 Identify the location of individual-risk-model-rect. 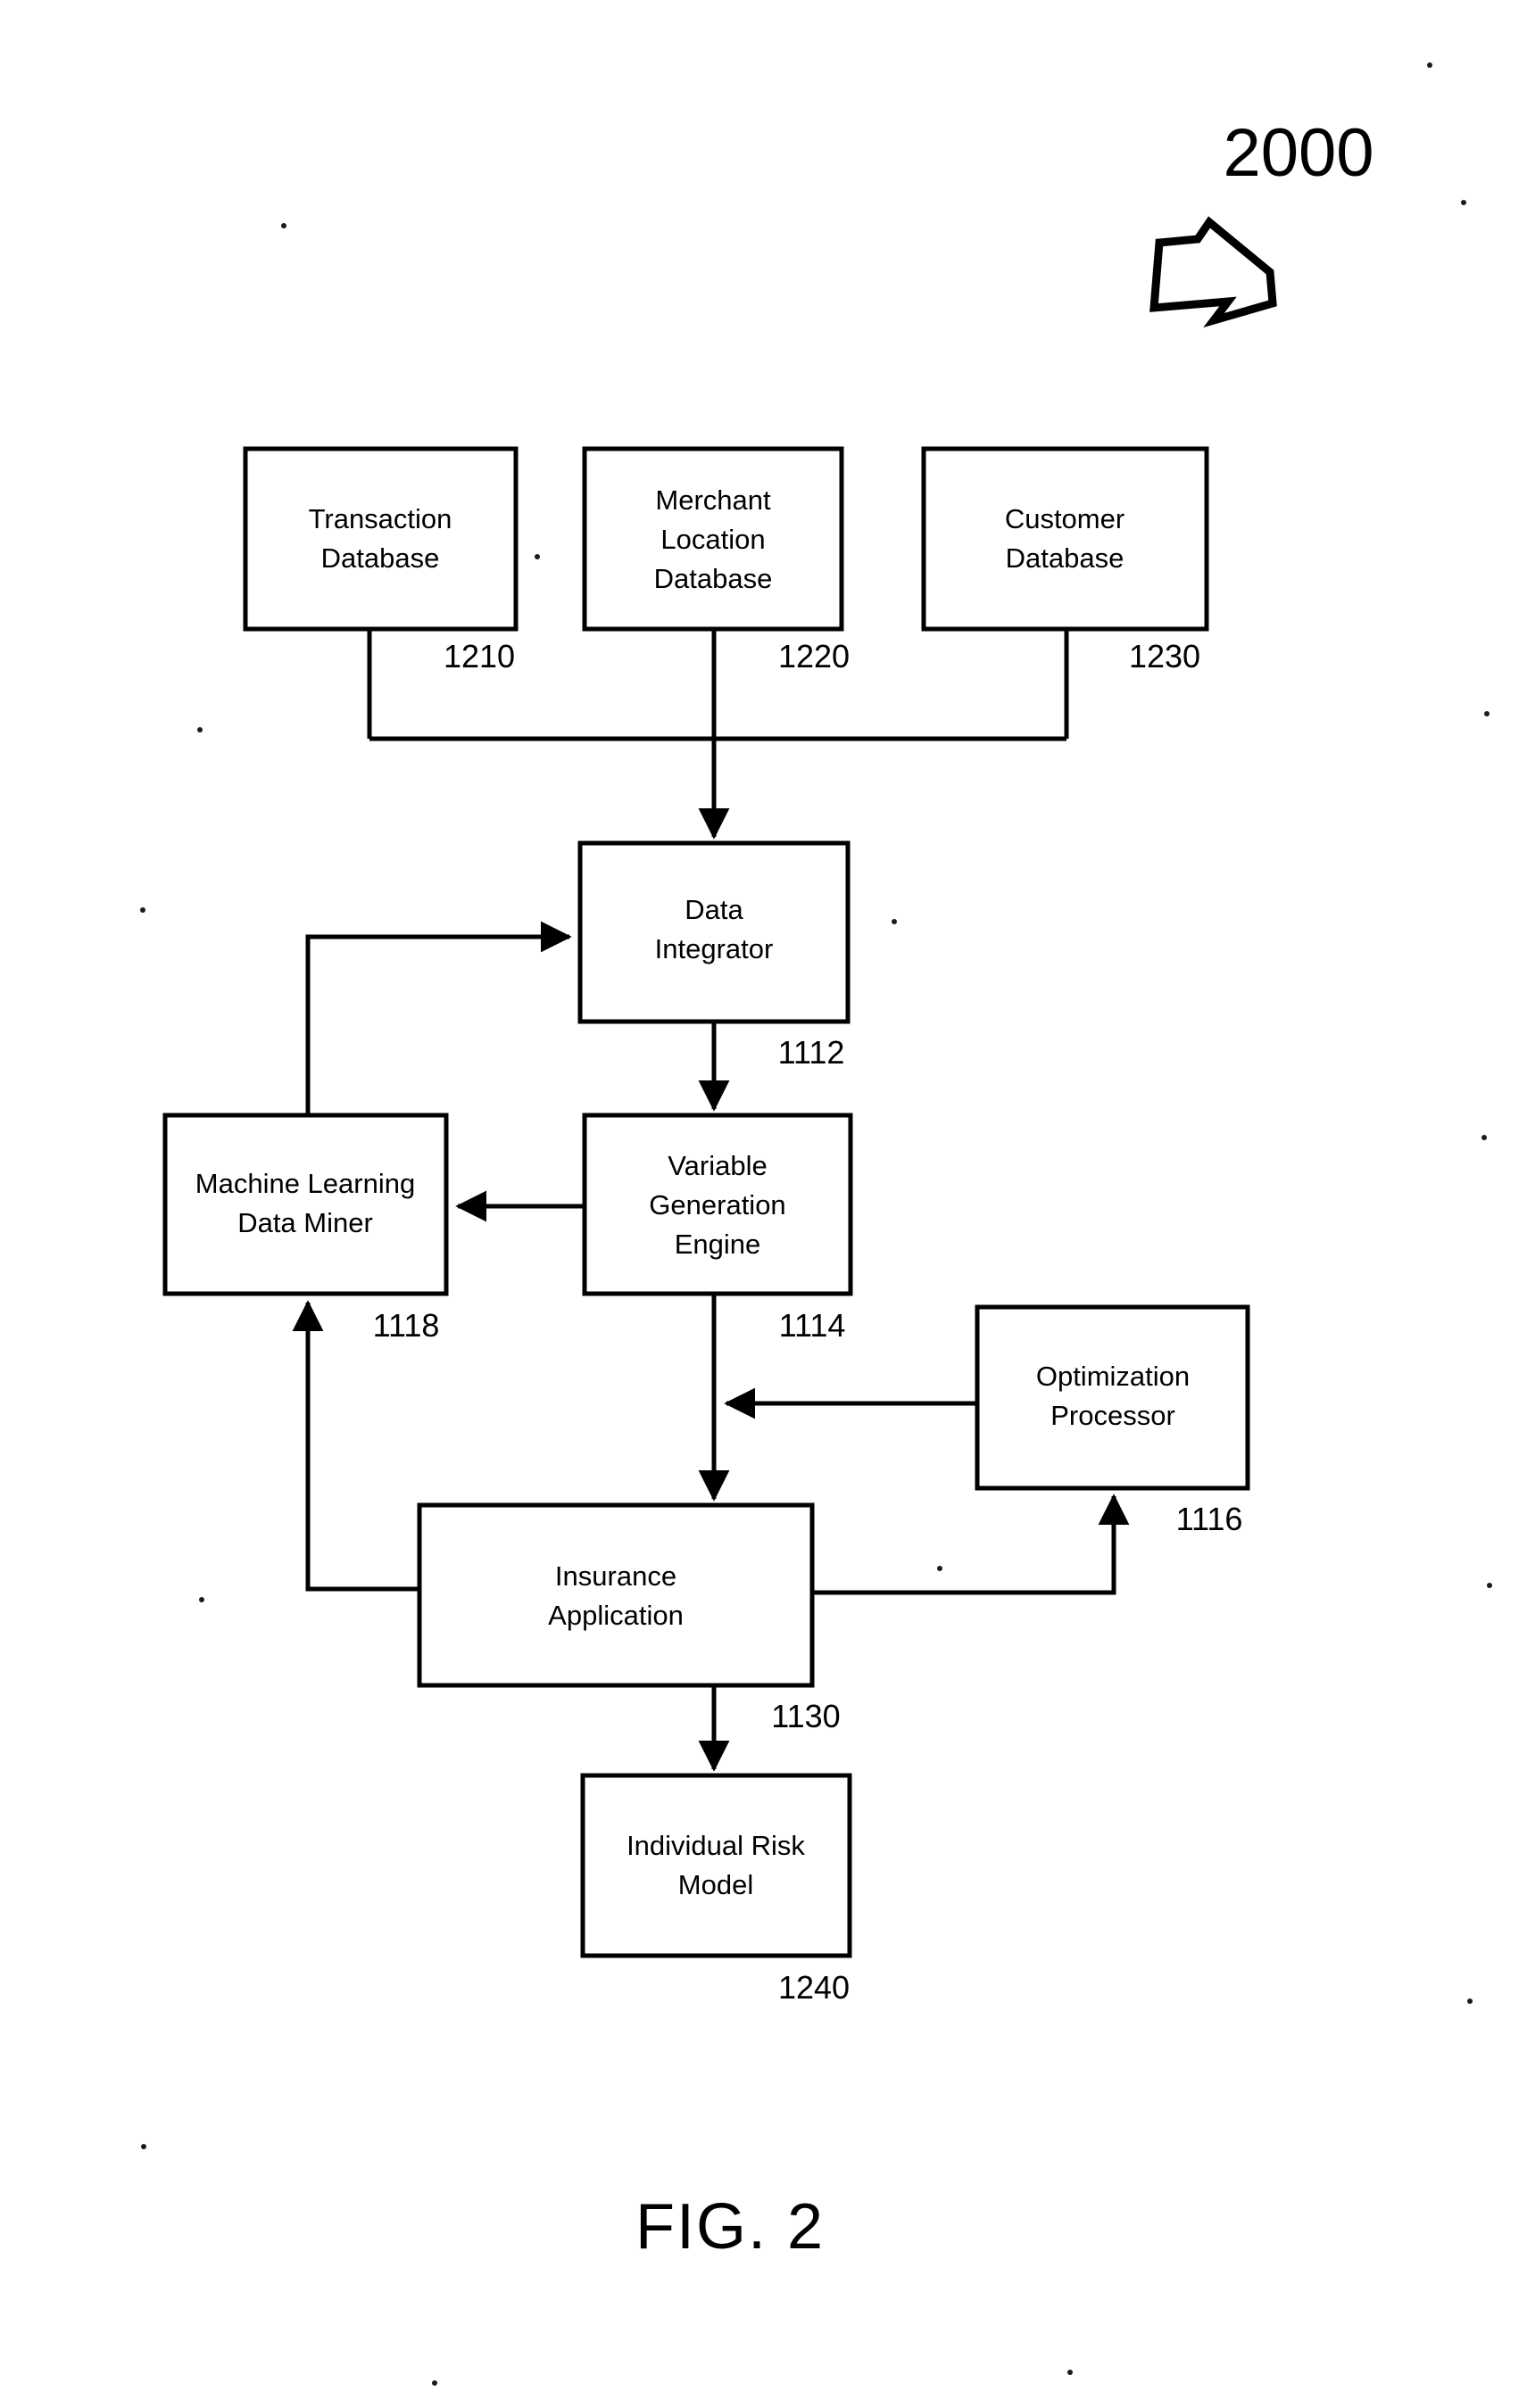
(716, 1865).